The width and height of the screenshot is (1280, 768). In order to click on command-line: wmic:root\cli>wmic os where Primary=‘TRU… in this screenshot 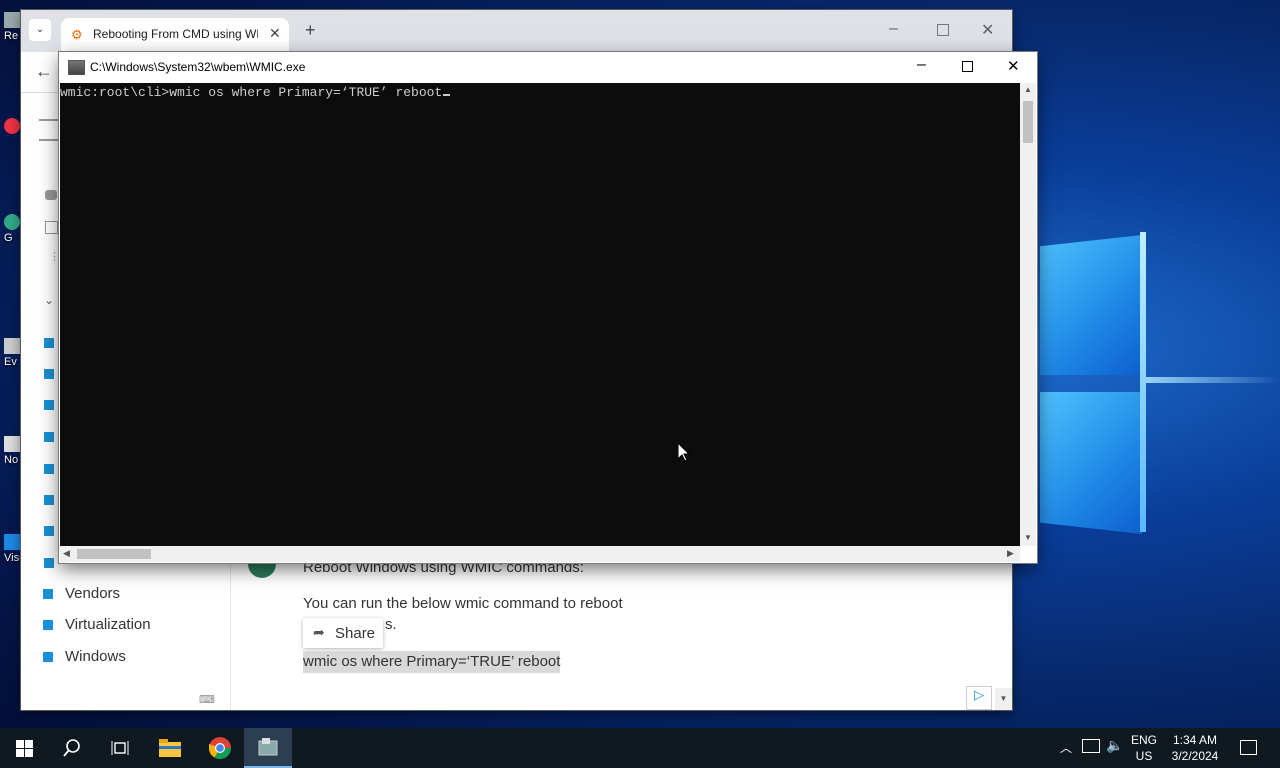, I will do `click(255, 92)`.